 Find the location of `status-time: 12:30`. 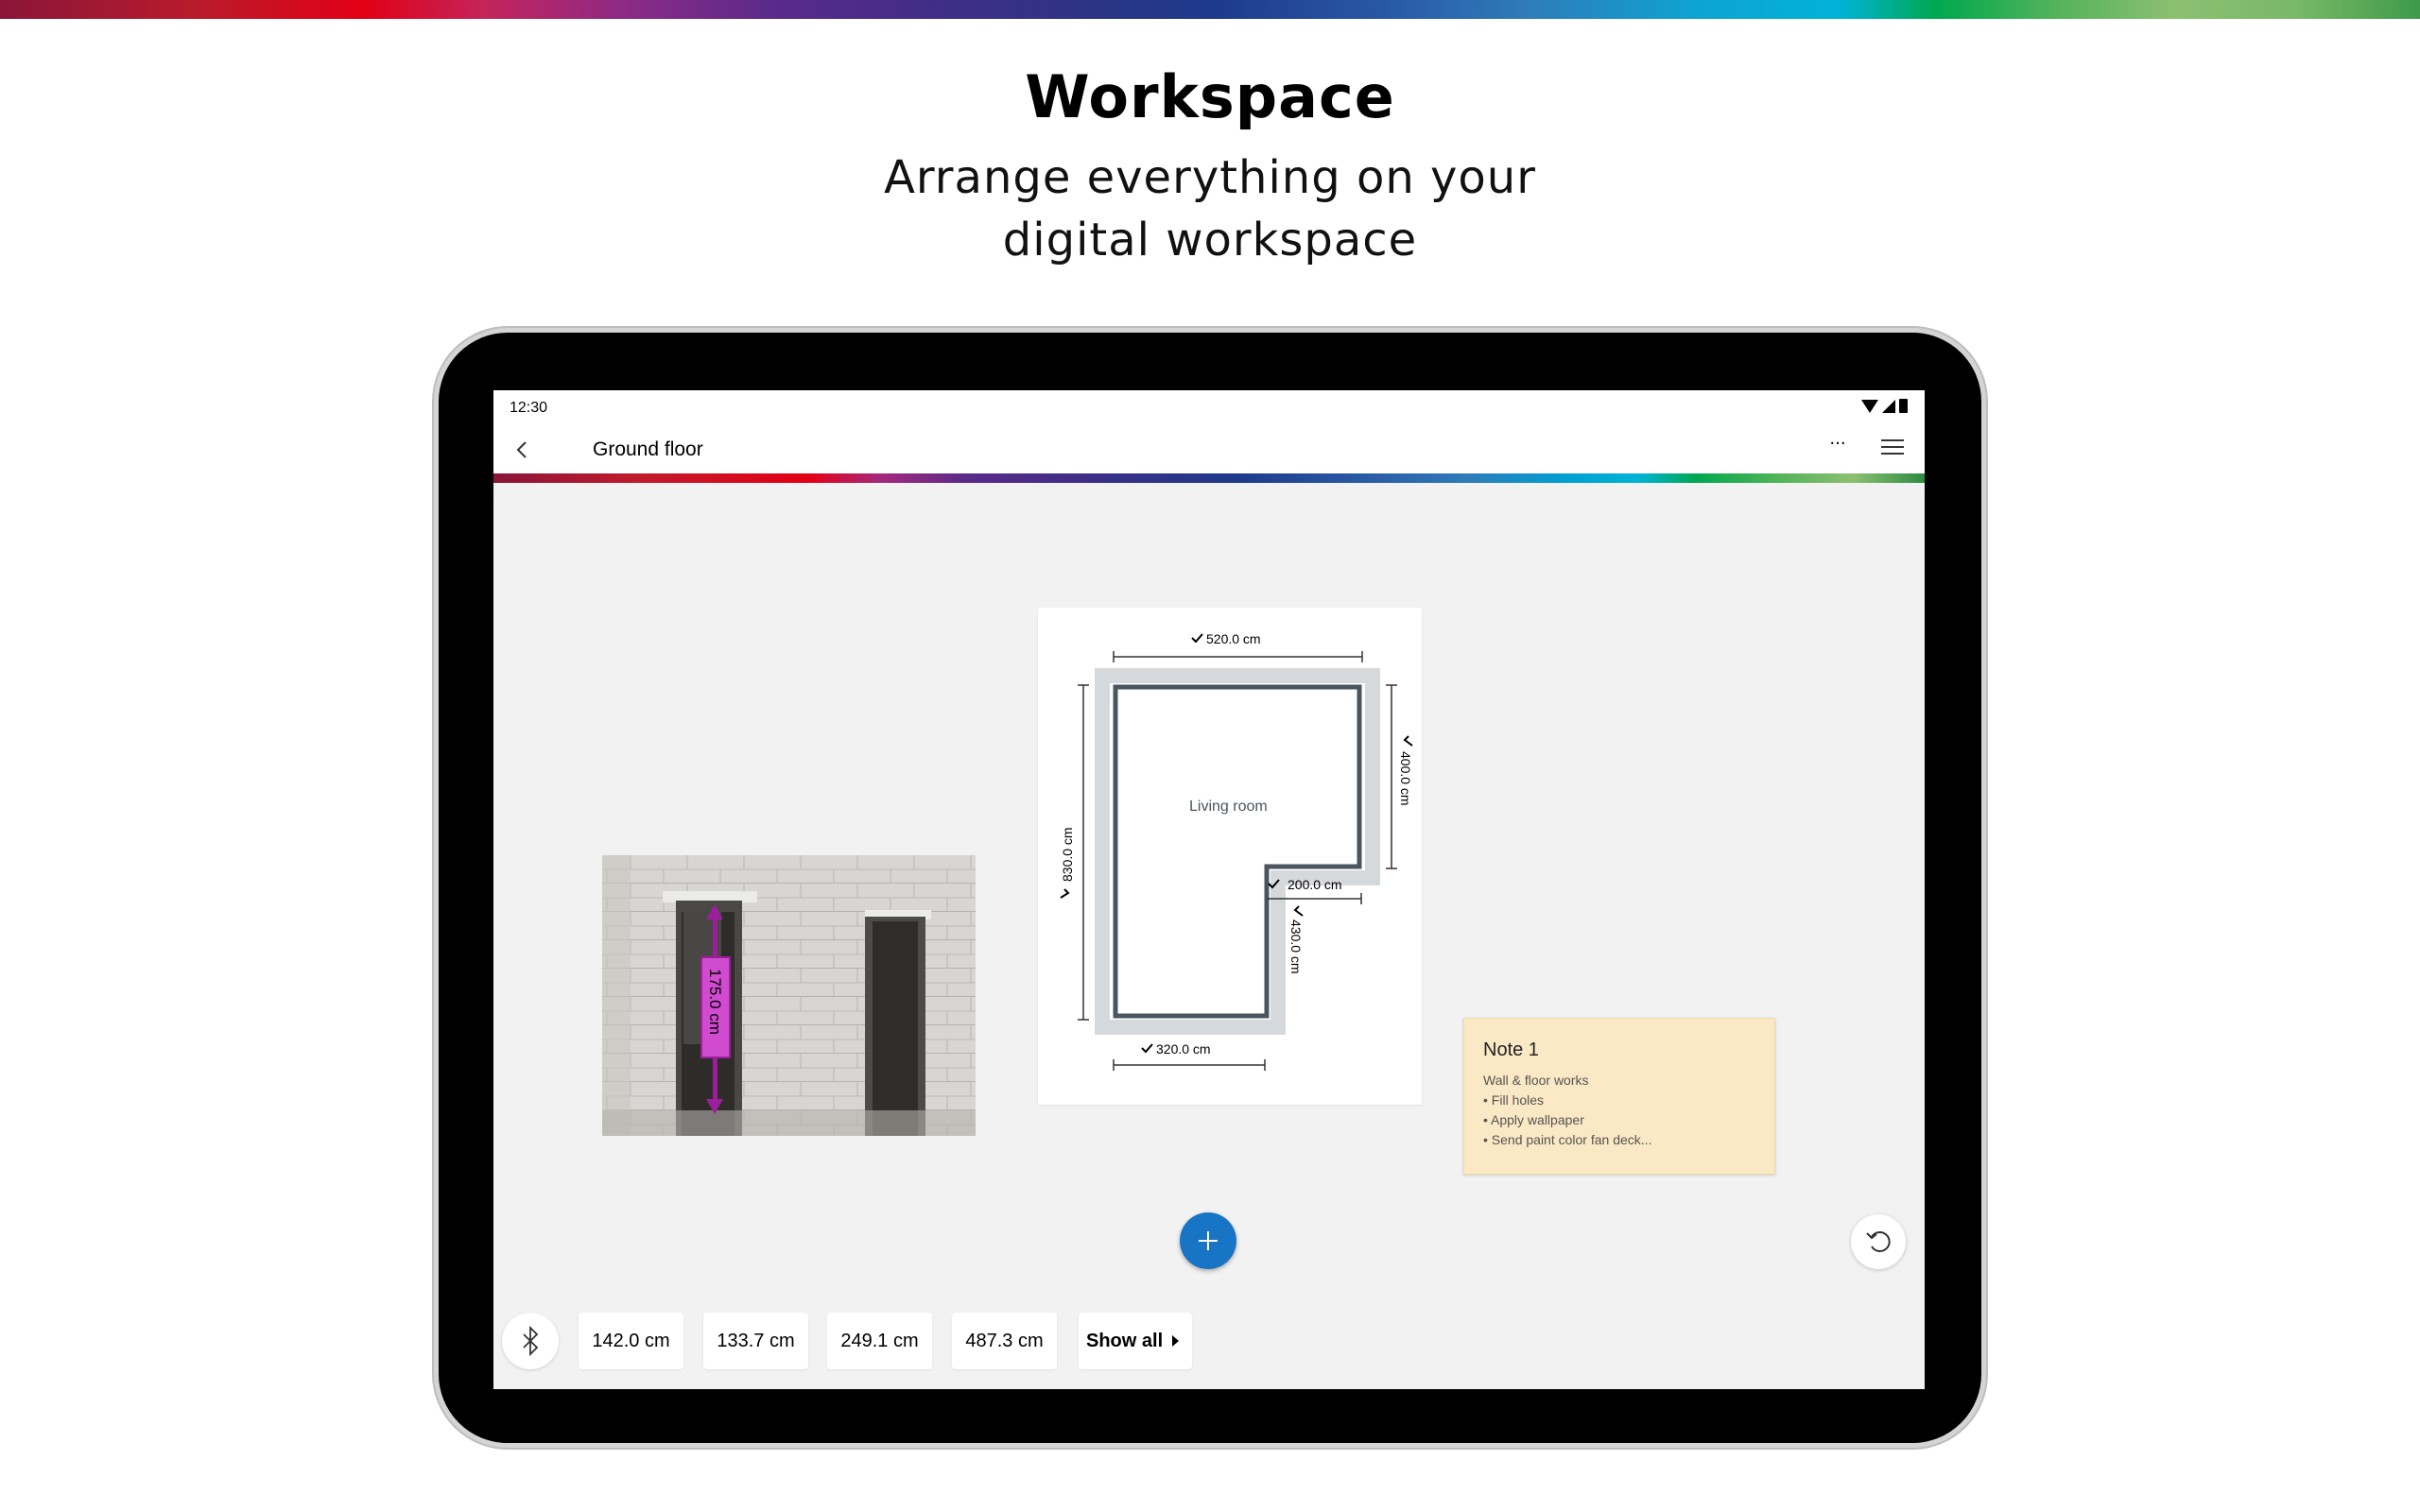

status-time: 12:30 is located at coordinates (529, 408).